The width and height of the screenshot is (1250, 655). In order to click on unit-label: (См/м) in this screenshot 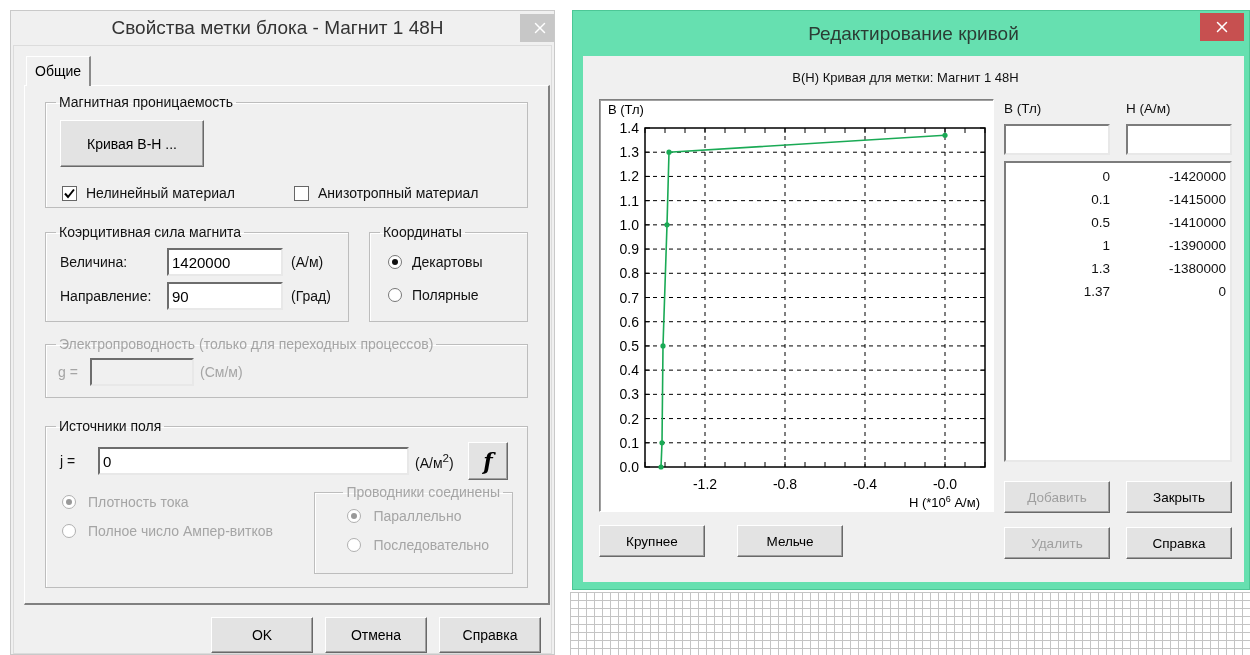, I will do `click(221, 372)`.